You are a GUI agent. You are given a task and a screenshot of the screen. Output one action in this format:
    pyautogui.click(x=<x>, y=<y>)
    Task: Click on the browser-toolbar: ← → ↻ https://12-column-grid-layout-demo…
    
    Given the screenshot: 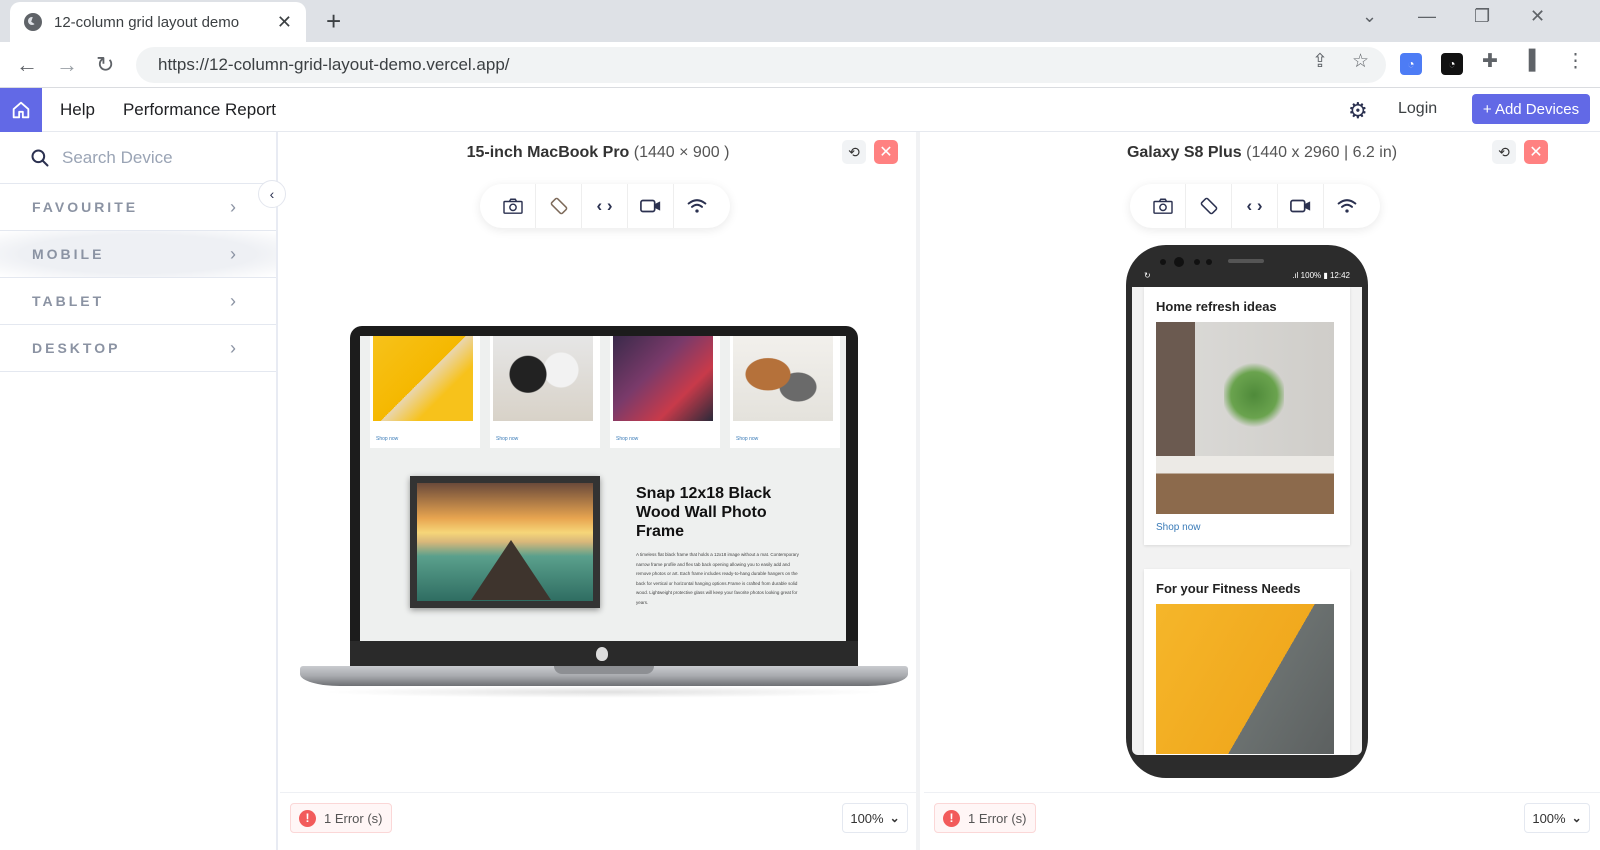 What is the action you would take?
    pyautogui.click(x=800, y=65)
    